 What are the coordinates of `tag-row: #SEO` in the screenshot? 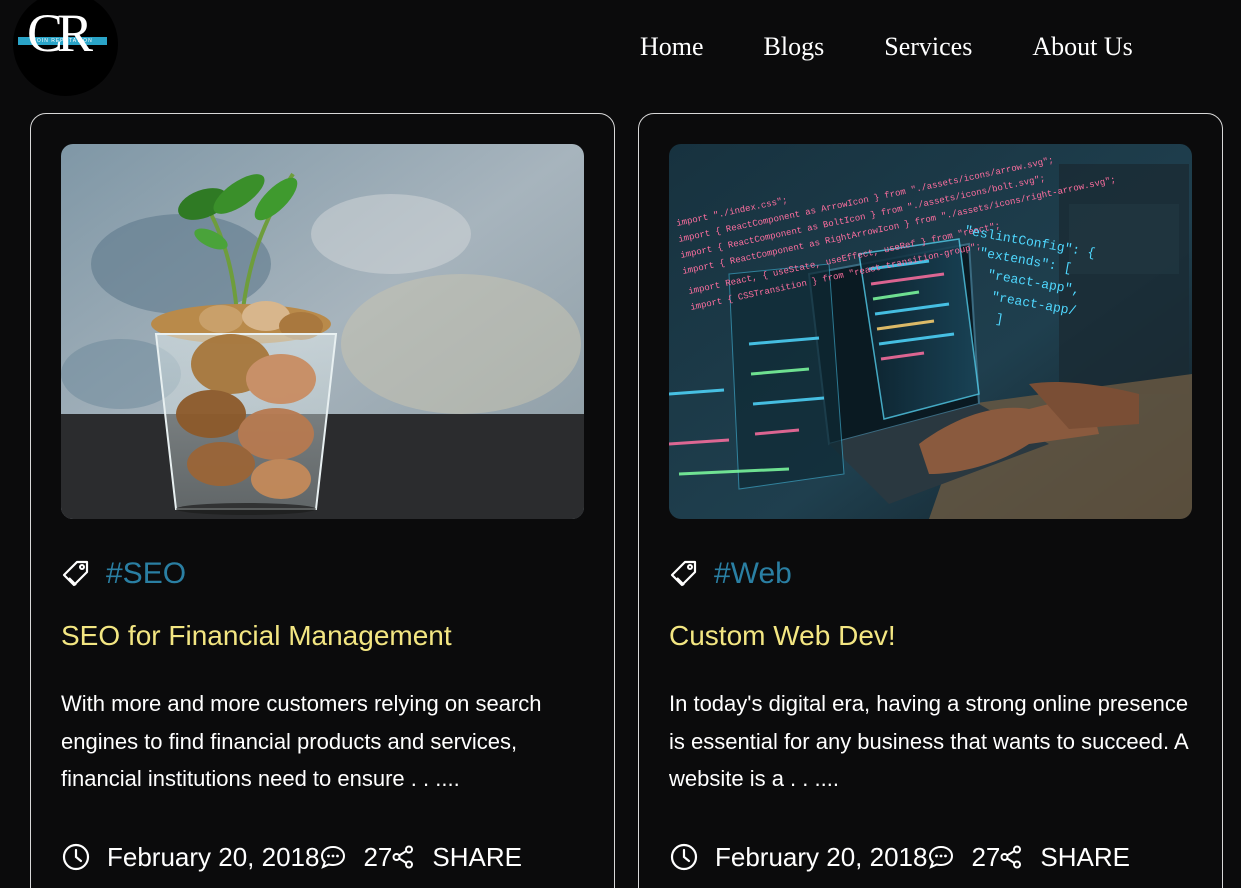 It's located at (123, 574).